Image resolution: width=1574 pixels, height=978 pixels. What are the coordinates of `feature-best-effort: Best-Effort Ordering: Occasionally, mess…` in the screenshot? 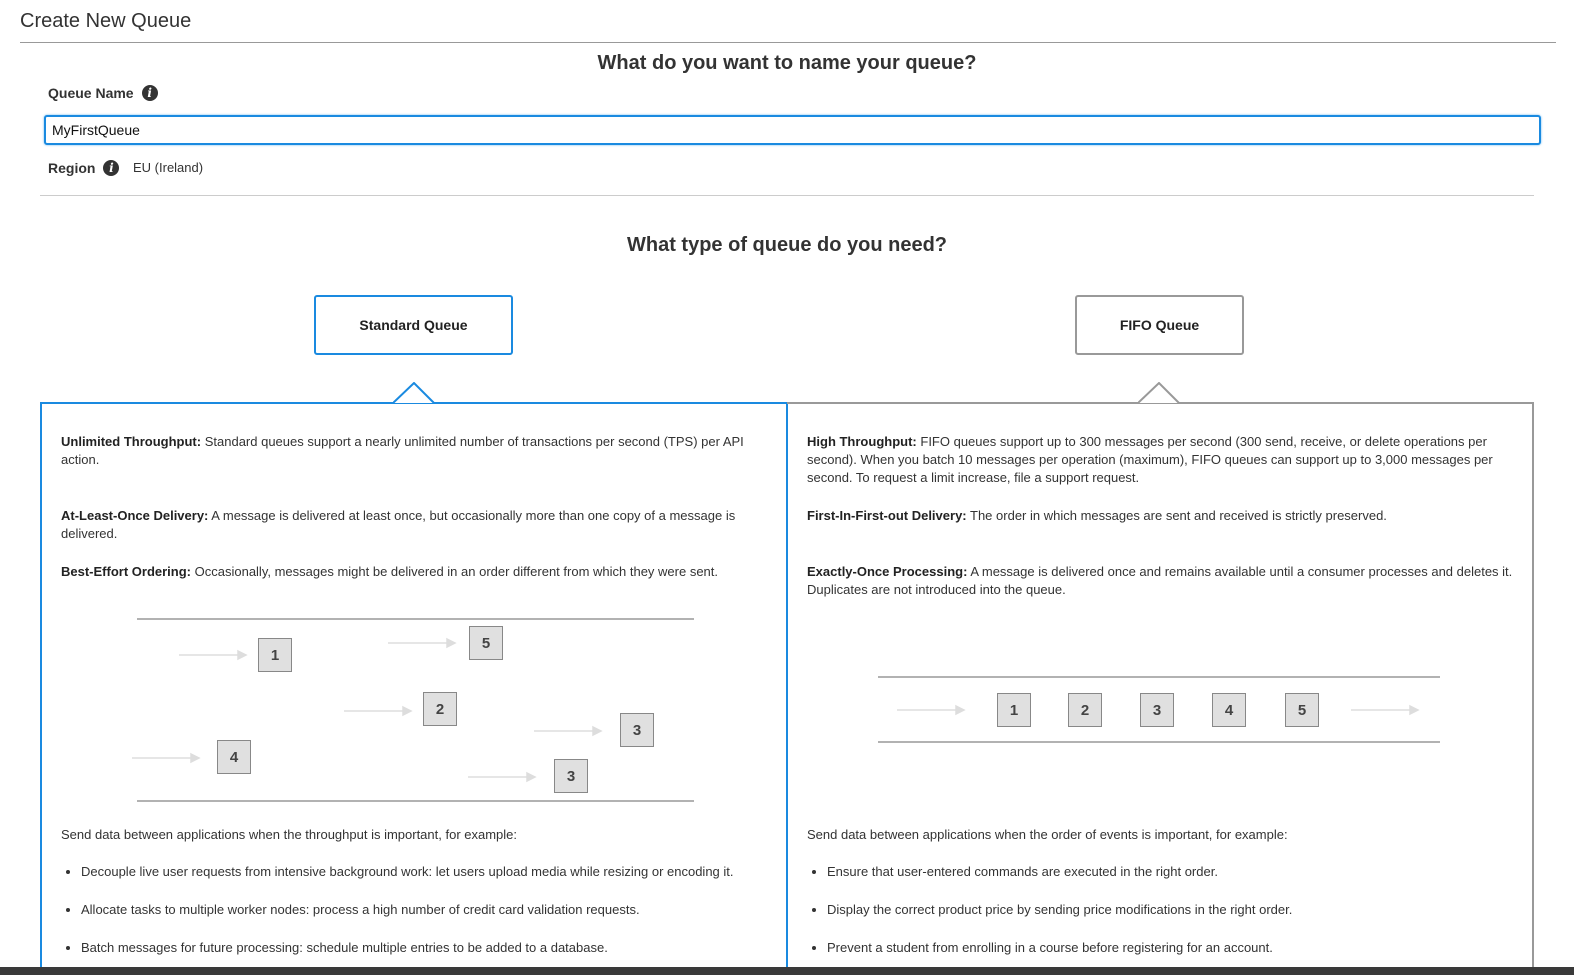 It's located at (411, 572).